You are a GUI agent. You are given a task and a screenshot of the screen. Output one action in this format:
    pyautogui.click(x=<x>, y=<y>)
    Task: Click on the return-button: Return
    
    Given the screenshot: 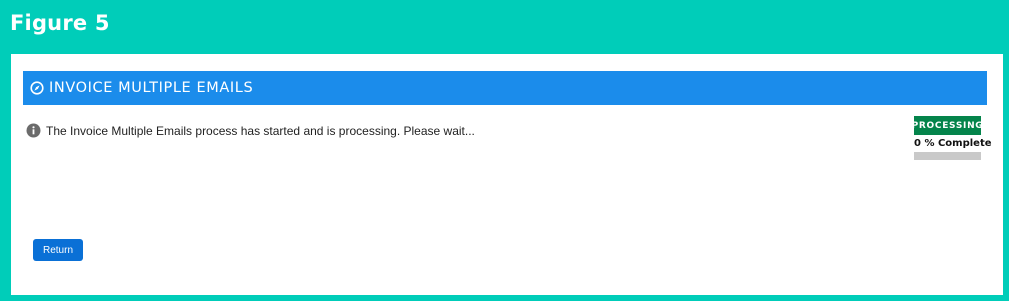 What is the action you would take?
    pyautogui.click(x=58, y=250)
    